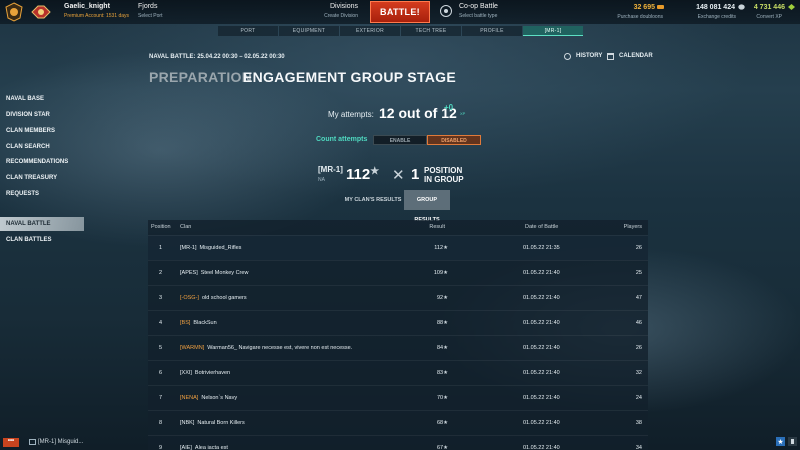 This screenshot has height=450, width=800. What do you see at coordinates (442, 447) in the screenshot?
I see `row-result: 67 ★` at bounding box center [442, 447].